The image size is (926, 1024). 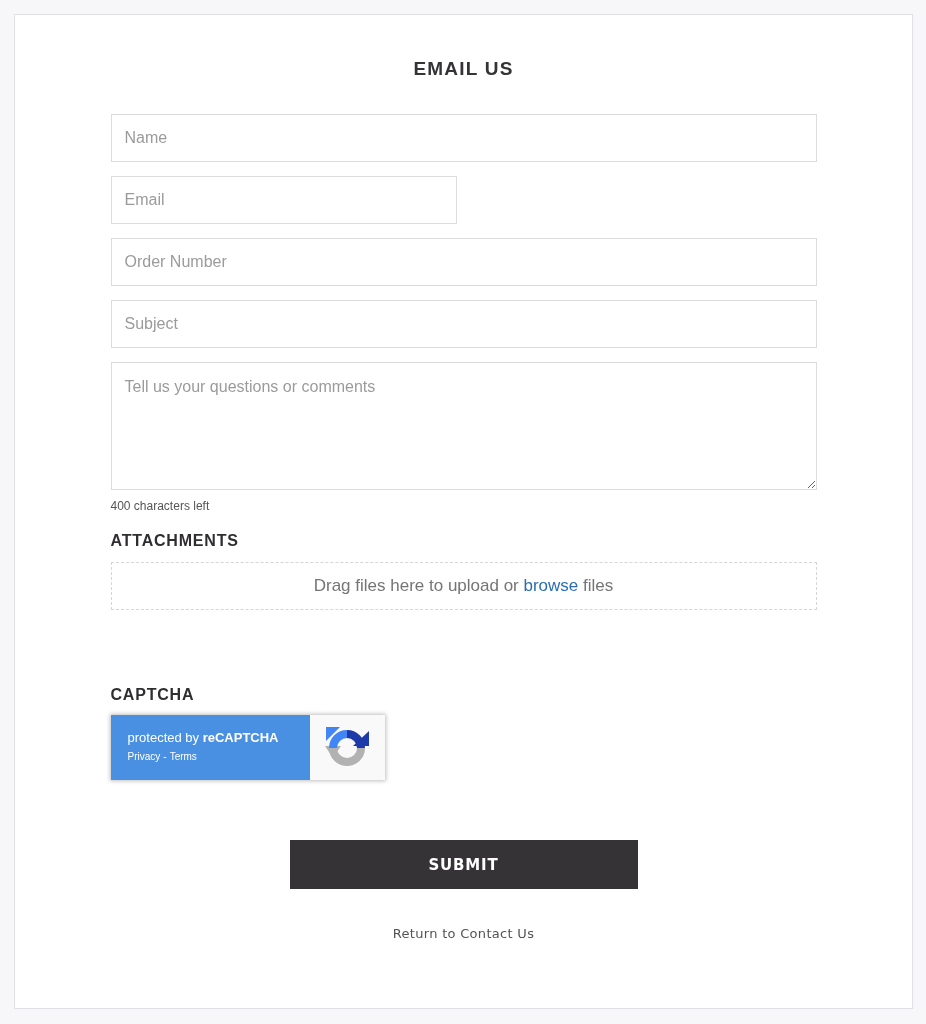 What do you see at coordinates (463, 934) in the screenshot?
I see `return-link: Return to Contact Us` at bounding box center [463, 934].